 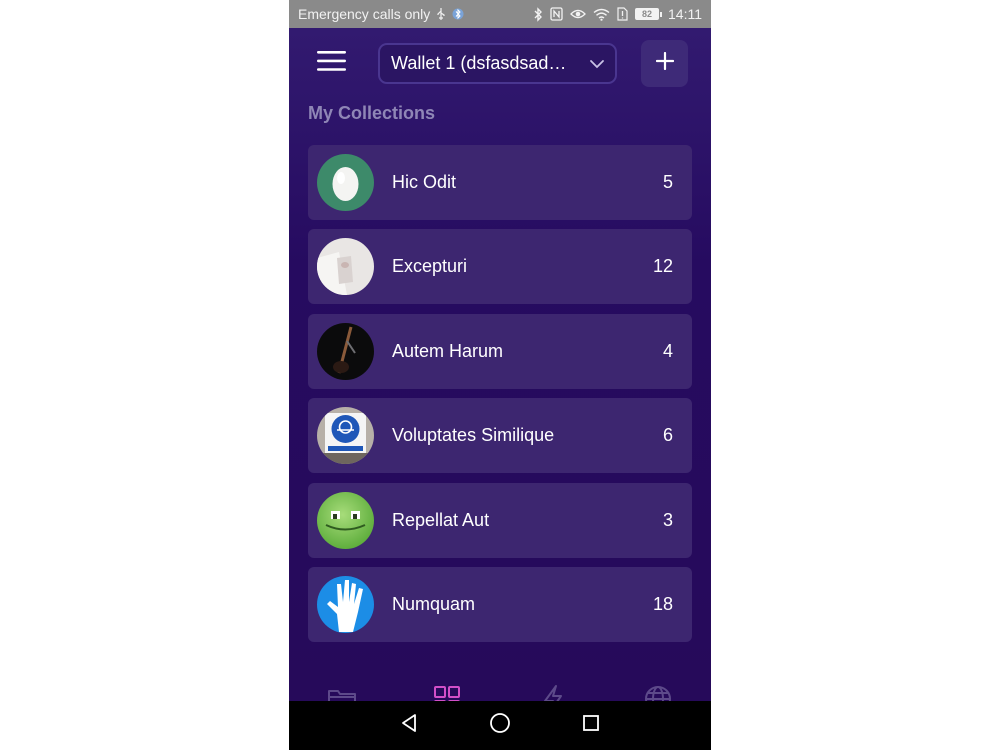 I want to click on collection-name: Voluptates Similique, so click(x=473, y=435).